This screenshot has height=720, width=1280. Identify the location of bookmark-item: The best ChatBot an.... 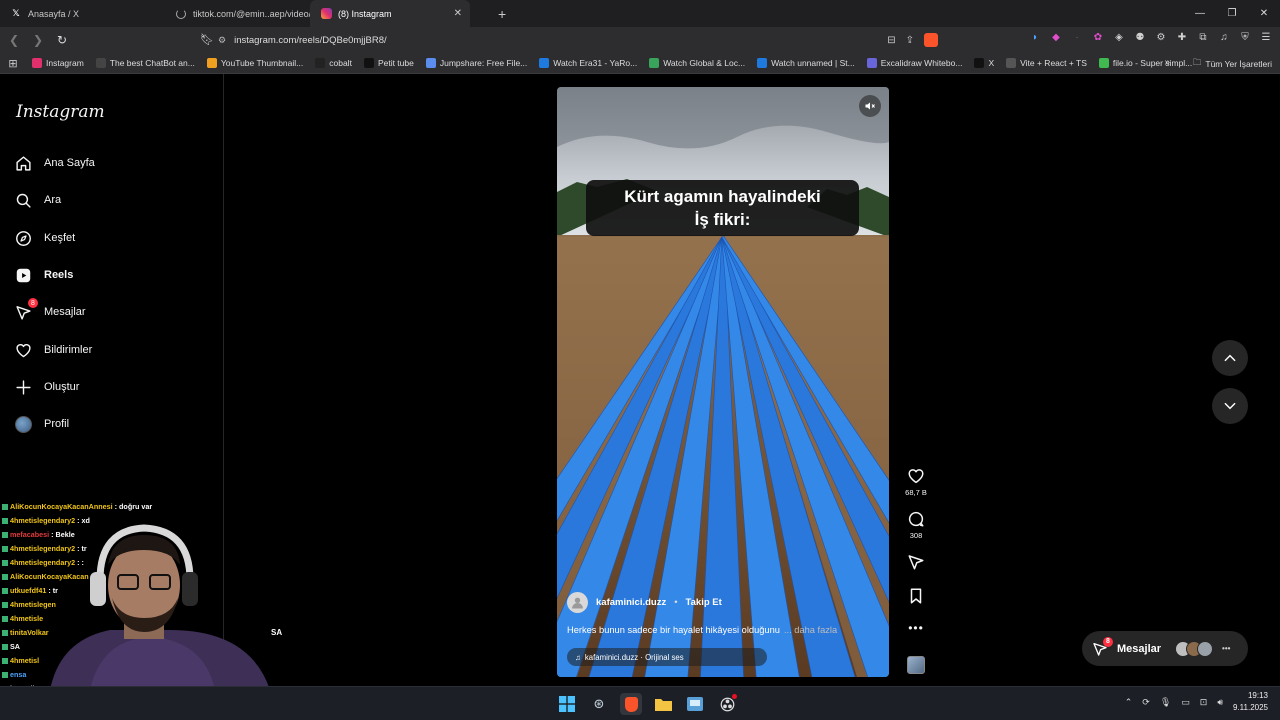
(145, 63).